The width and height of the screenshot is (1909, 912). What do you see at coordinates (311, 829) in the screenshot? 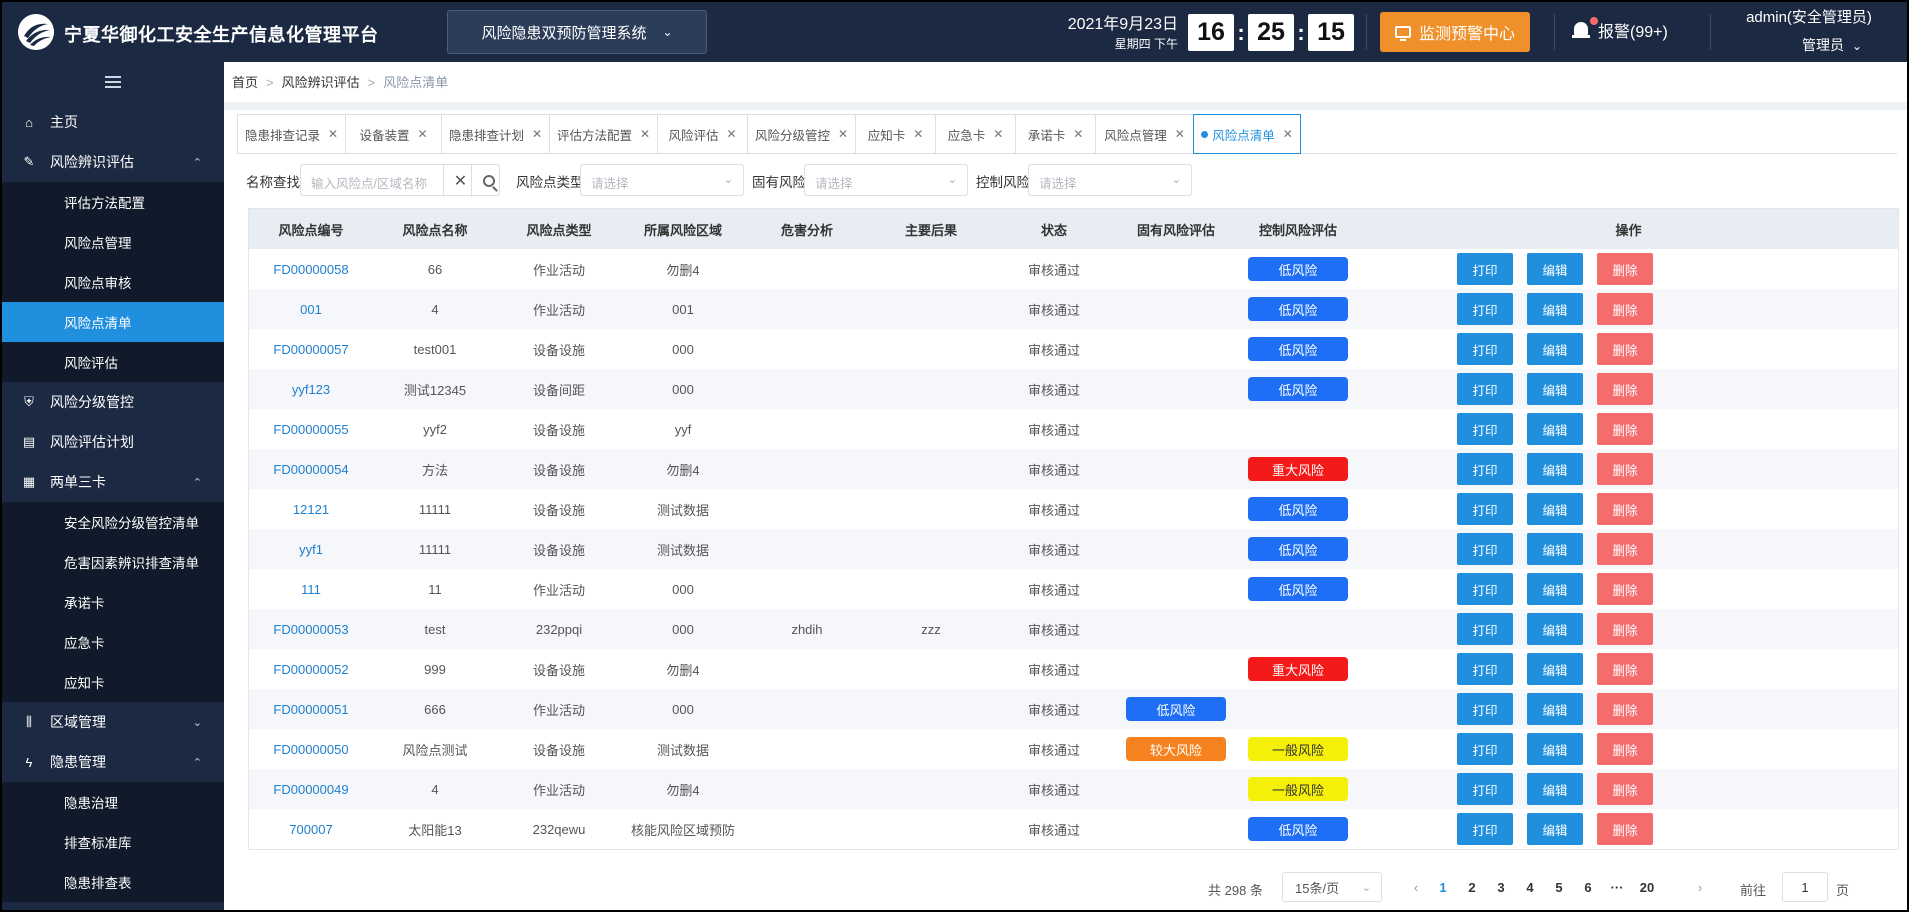
I see `risk-point-code-link: 700007` at bounding box center [311, 829].